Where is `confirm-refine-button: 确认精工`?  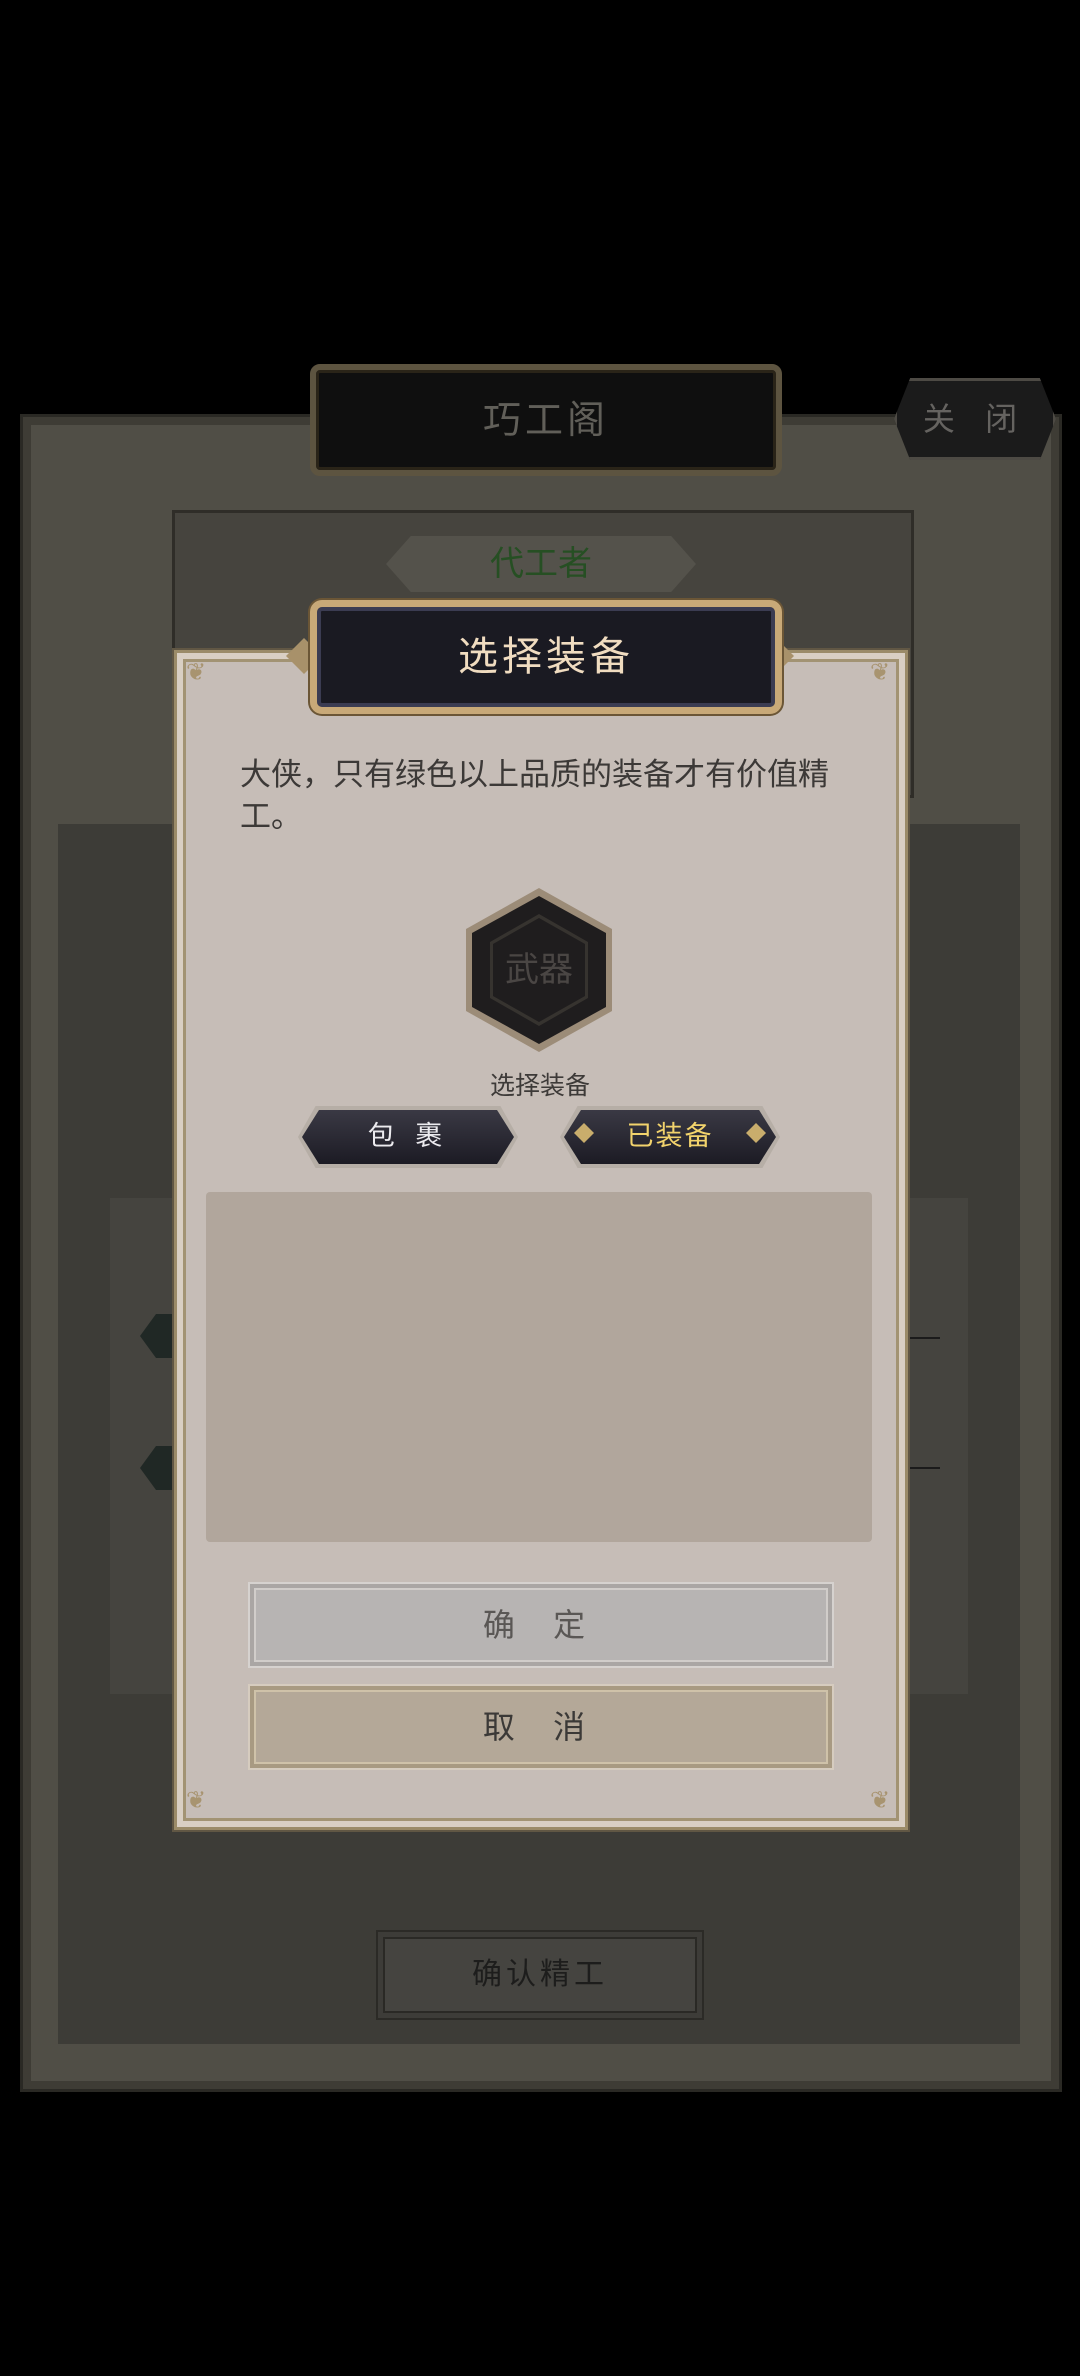 confirm-refine-button: 确认精工 is located at coordinates (540, 1975).